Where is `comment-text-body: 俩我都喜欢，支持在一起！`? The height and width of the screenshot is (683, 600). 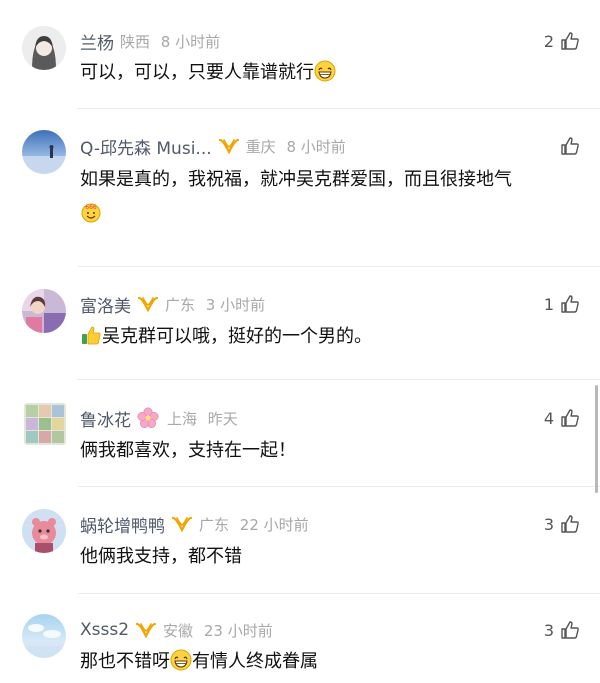
comment-text-body: 俩我都喜欢，支持在一起！ is located at coordinates (188, 450).